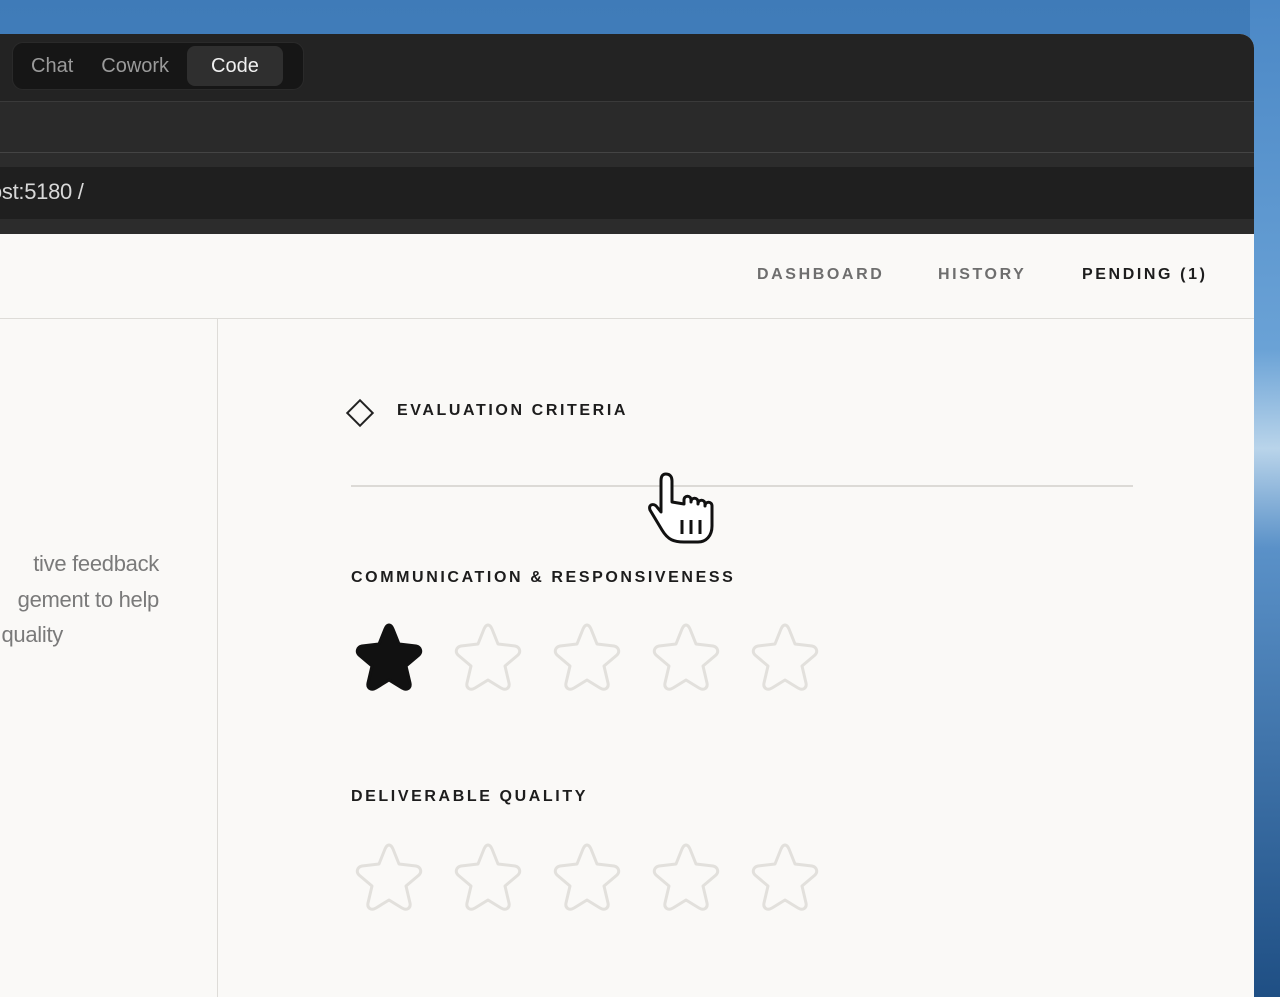  I want to click on nav-dashboard: DASHBOARD, so click(820, 275).